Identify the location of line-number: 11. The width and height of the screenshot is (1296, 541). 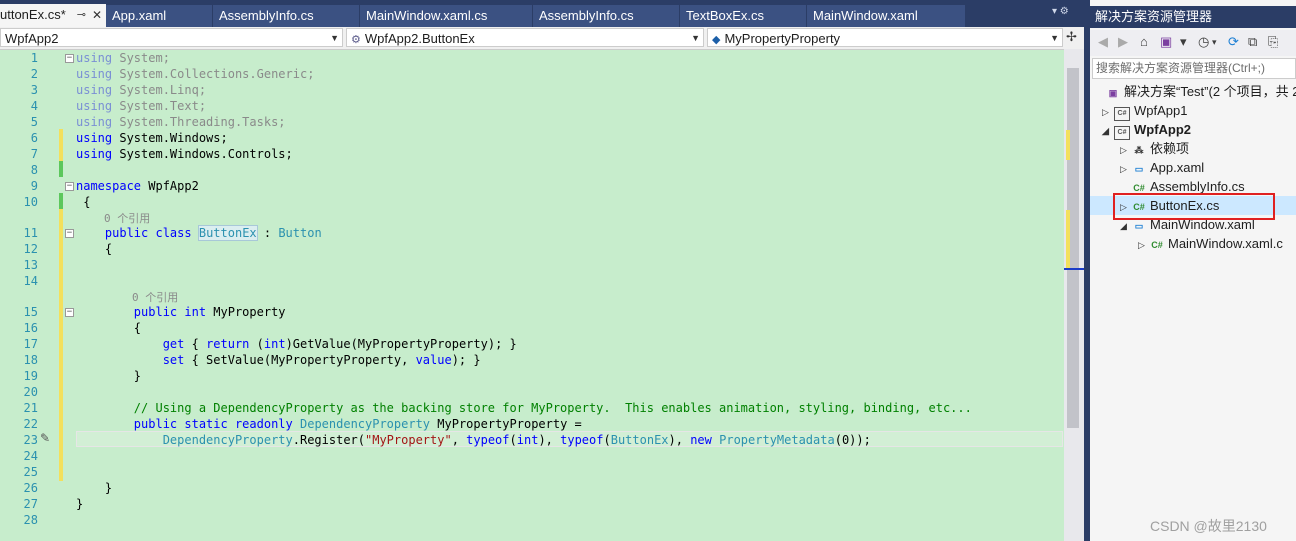
(30, 233).